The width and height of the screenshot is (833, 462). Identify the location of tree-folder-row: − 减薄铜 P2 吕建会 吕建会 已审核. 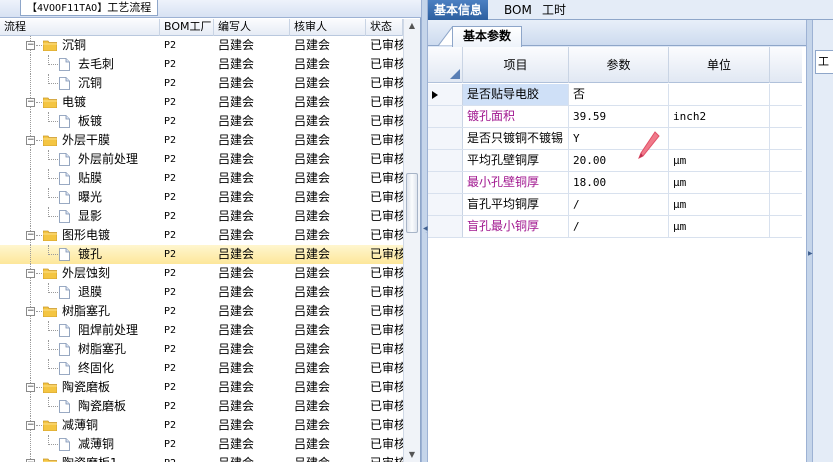
(201, 425).